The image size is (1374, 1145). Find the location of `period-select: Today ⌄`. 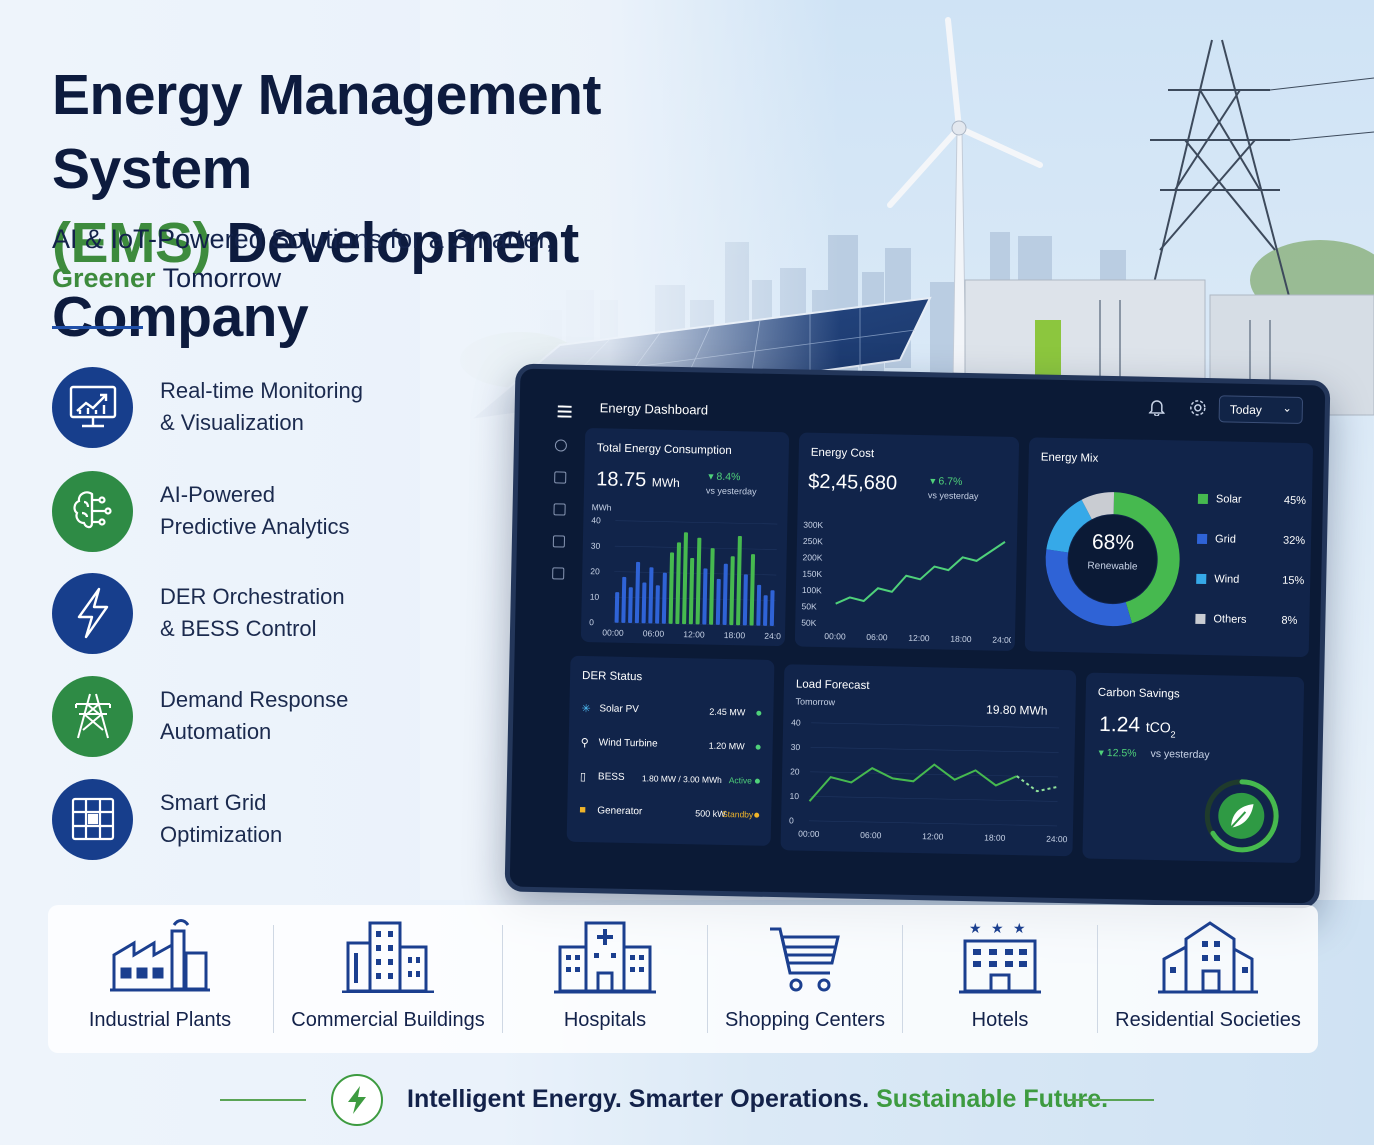

period-select: Today ⌄ is located at coordinates (1261, 410).